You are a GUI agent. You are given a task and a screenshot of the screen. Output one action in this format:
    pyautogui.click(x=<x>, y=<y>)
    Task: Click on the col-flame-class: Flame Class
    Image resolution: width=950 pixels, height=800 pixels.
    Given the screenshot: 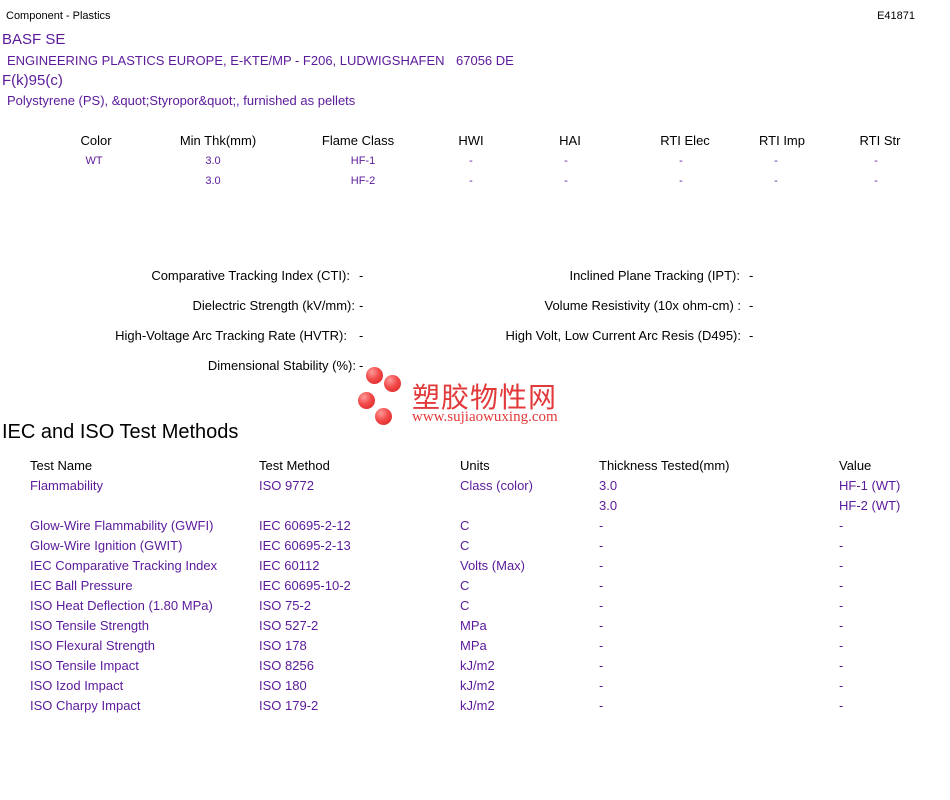 What is the action you would take?
    pyautogui.click(x=358, y=140)
    